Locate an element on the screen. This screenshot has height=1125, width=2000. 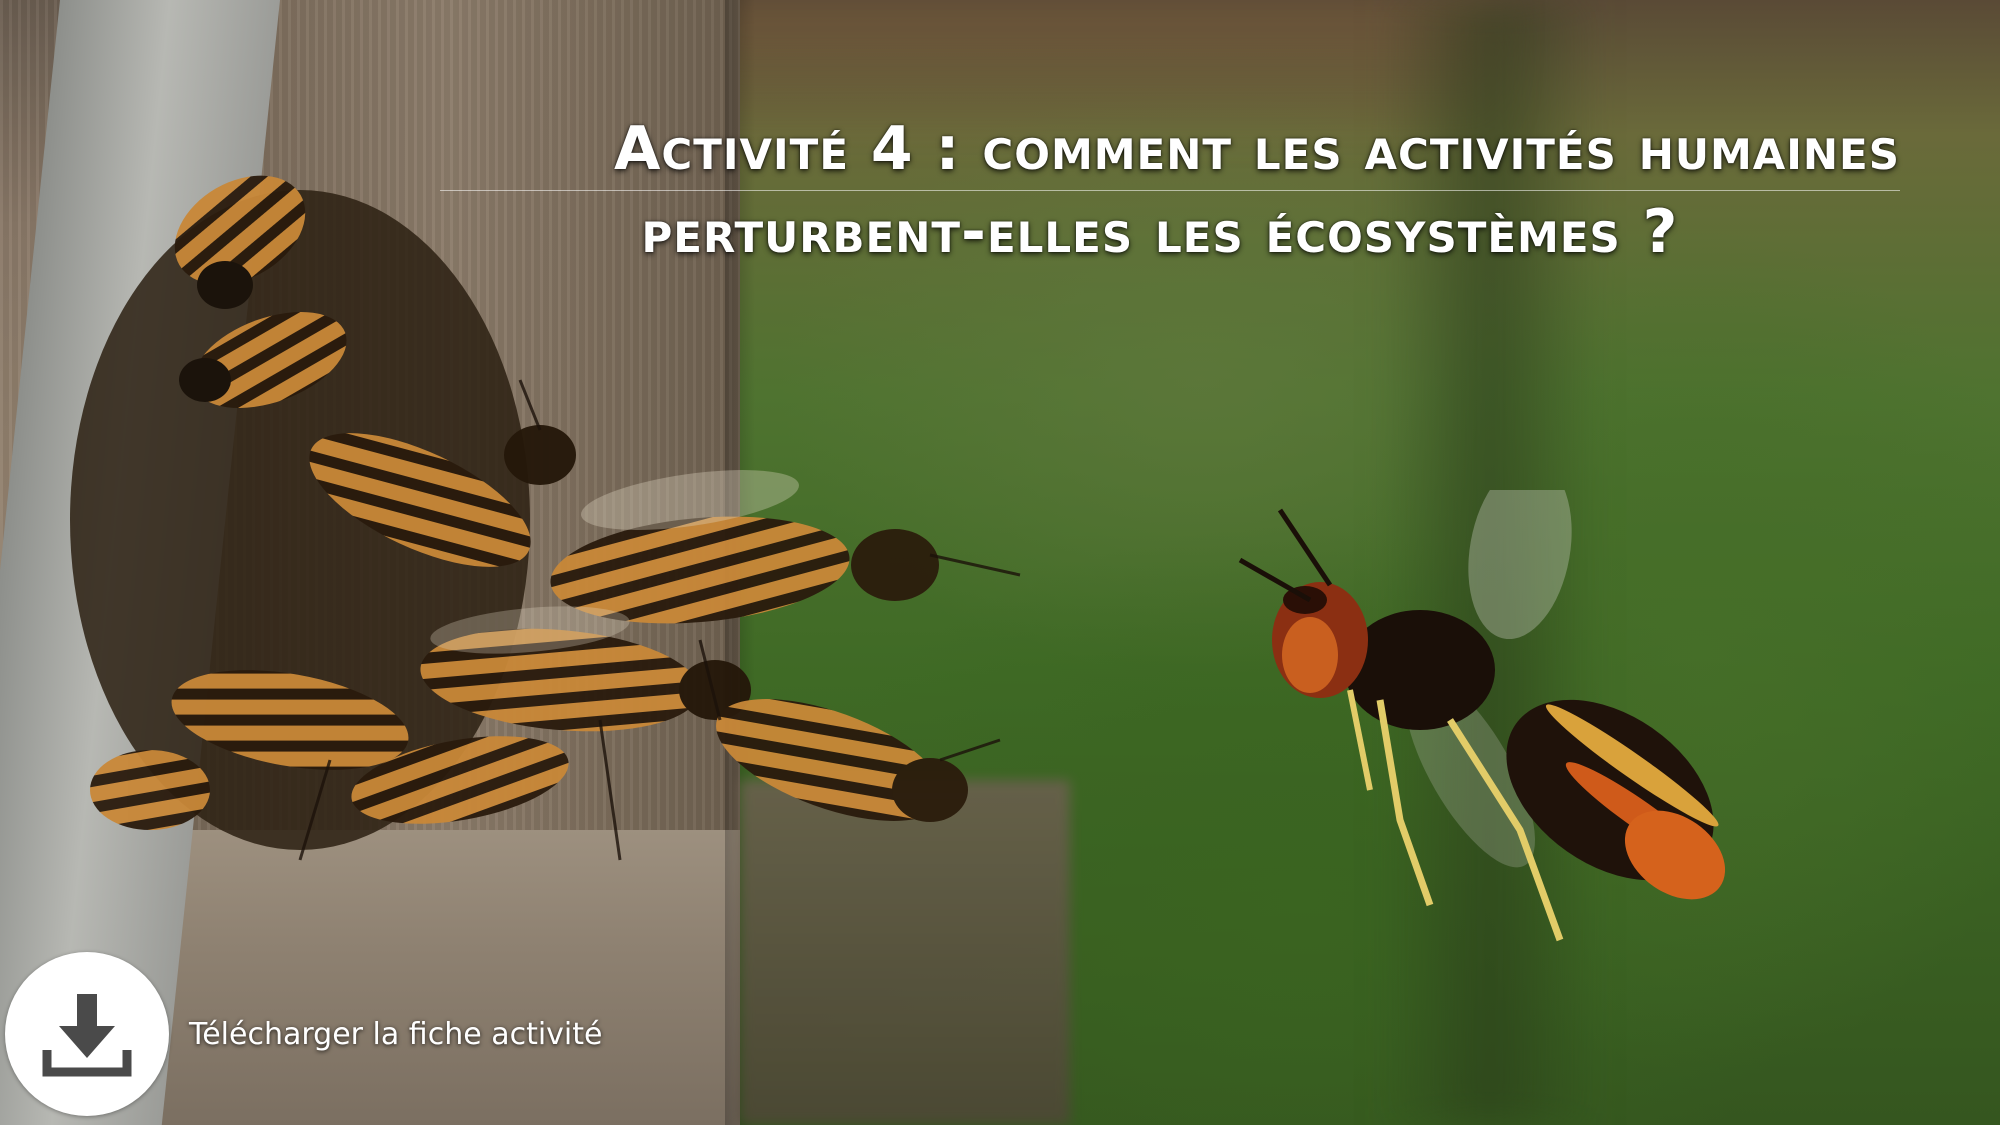
asian-hornet is located at coordinates (1482, 716).